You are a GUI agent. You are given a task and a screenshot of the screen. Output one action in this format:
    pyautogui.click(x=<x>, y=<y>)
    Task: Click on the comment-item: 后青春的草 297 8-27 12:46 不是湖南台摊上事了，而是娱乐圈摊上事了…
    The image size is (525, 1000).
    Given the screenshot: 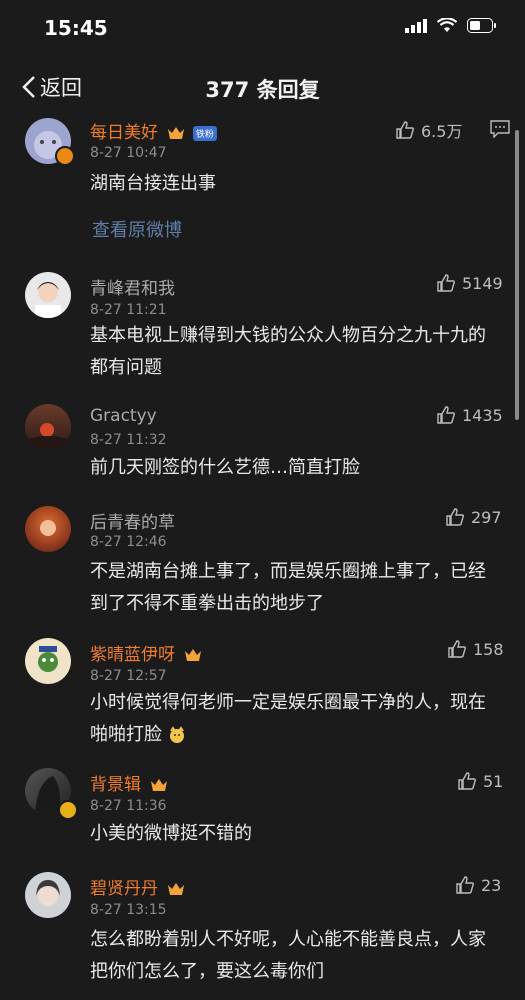 What is the action you would take?
    pyautogui.click(x=262, y=561)
    